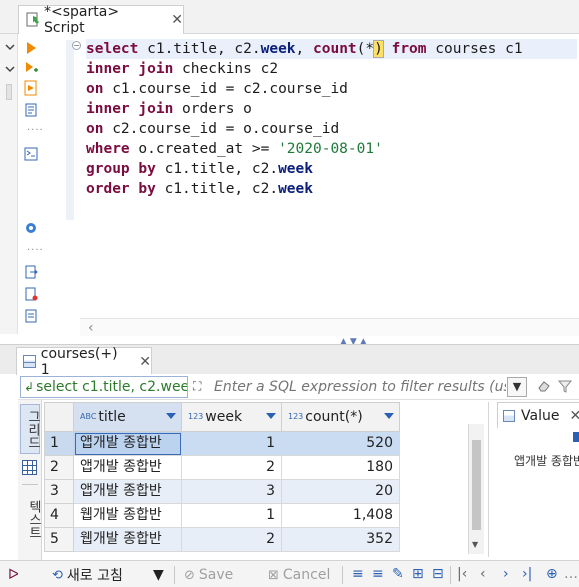  I want to click on refresh-dropdown-icon: ▼, so click(158, 575).